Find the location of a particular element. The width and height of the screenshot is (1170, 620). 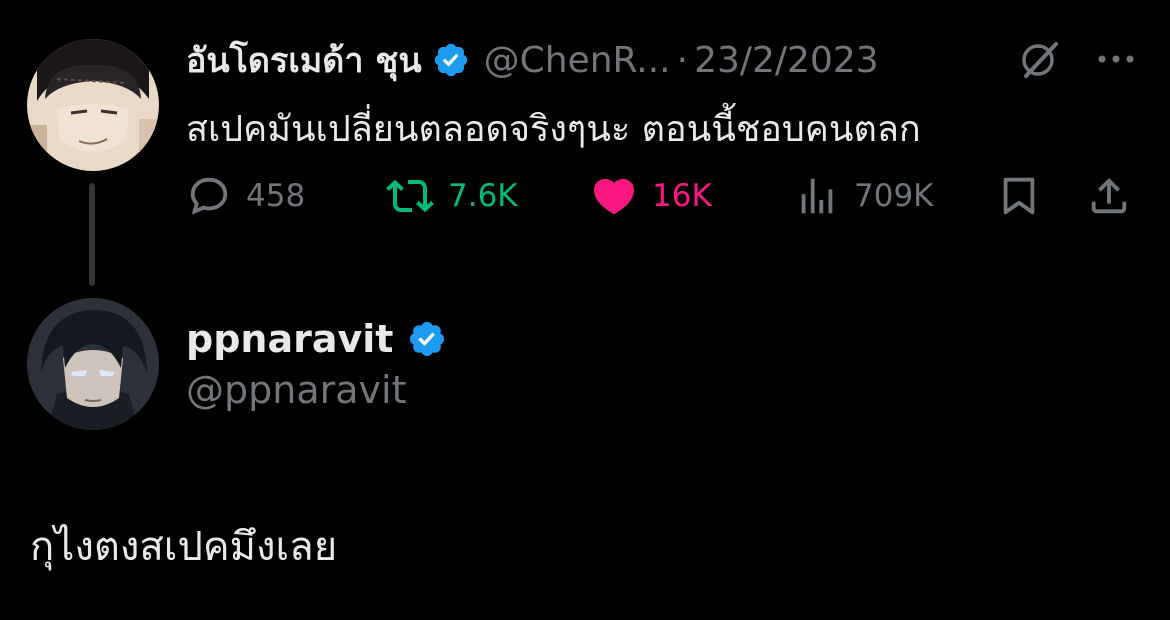

author-display-name: อันโดรเมด้า ชุน is located at coordinates (304, 60).